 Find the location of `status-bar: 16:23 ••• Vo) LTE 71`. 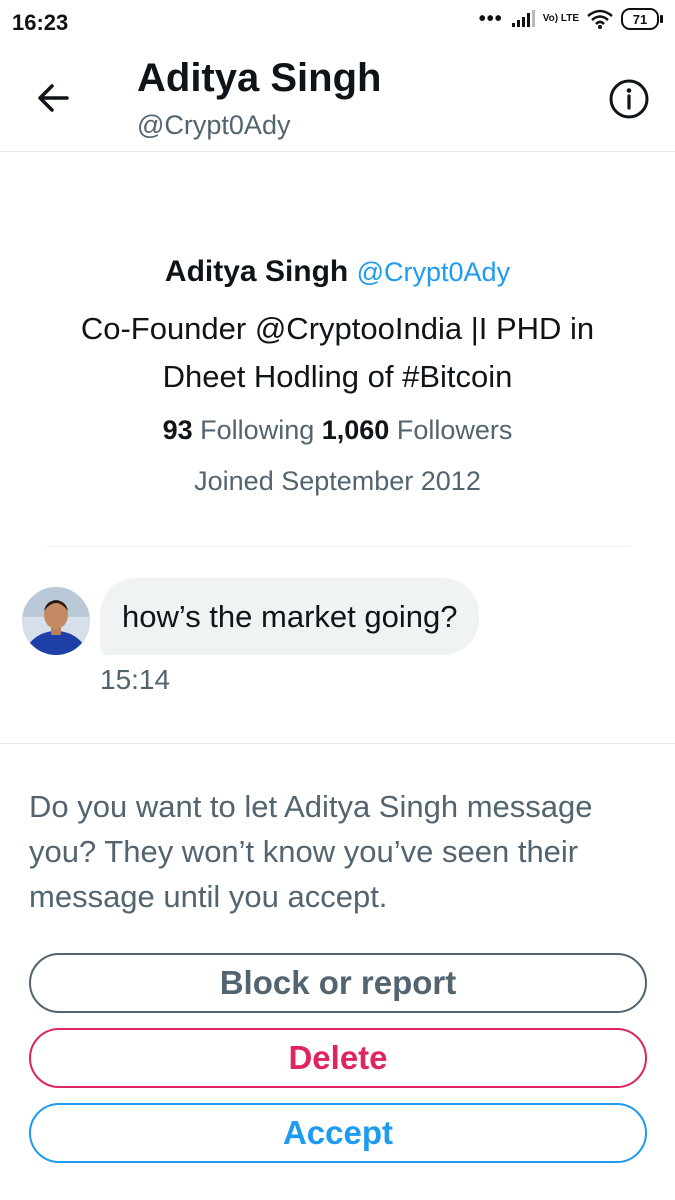

status-bar: 16:23 ••• Vo) LTE 71 is located at coordinates (337, 24).